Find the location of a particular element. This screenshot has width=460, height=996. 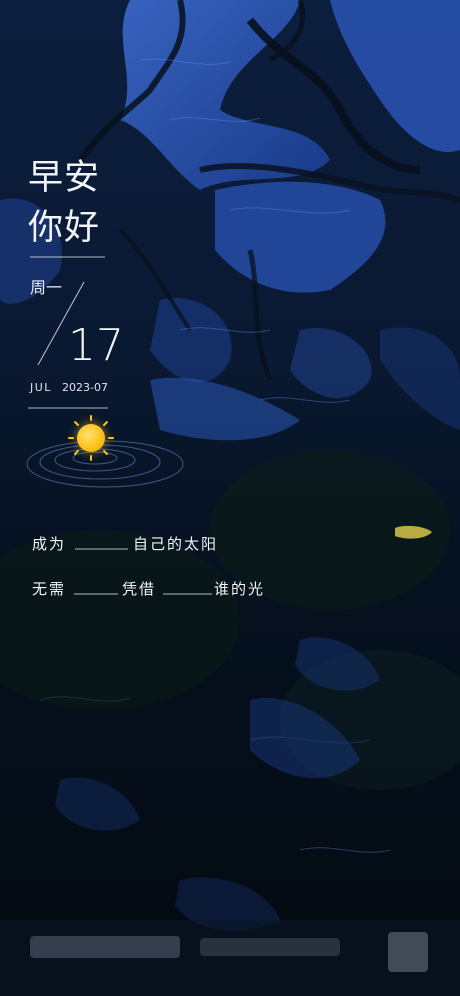

sun-icon is located at coordinates (91, 438).